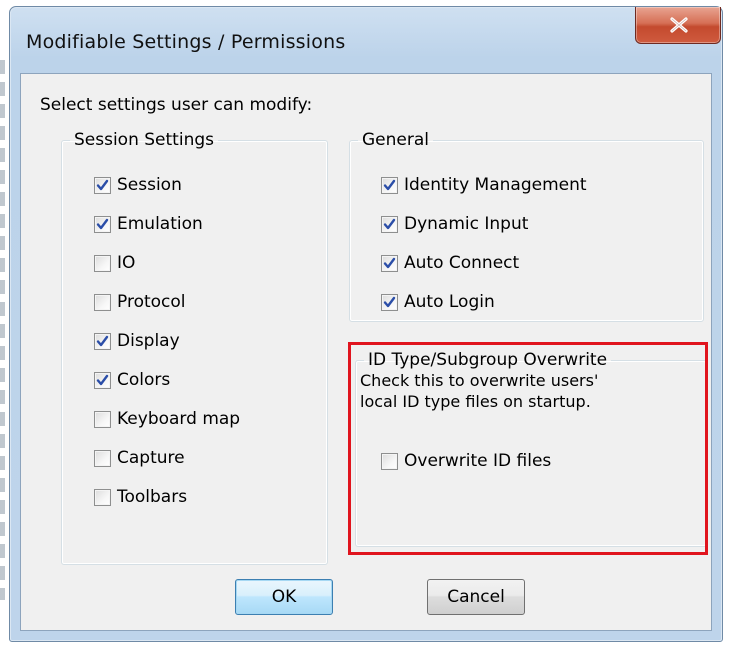 This screenshot has height=647, width=729. I want to click on checkbox-label: IO, so click(126, 263).